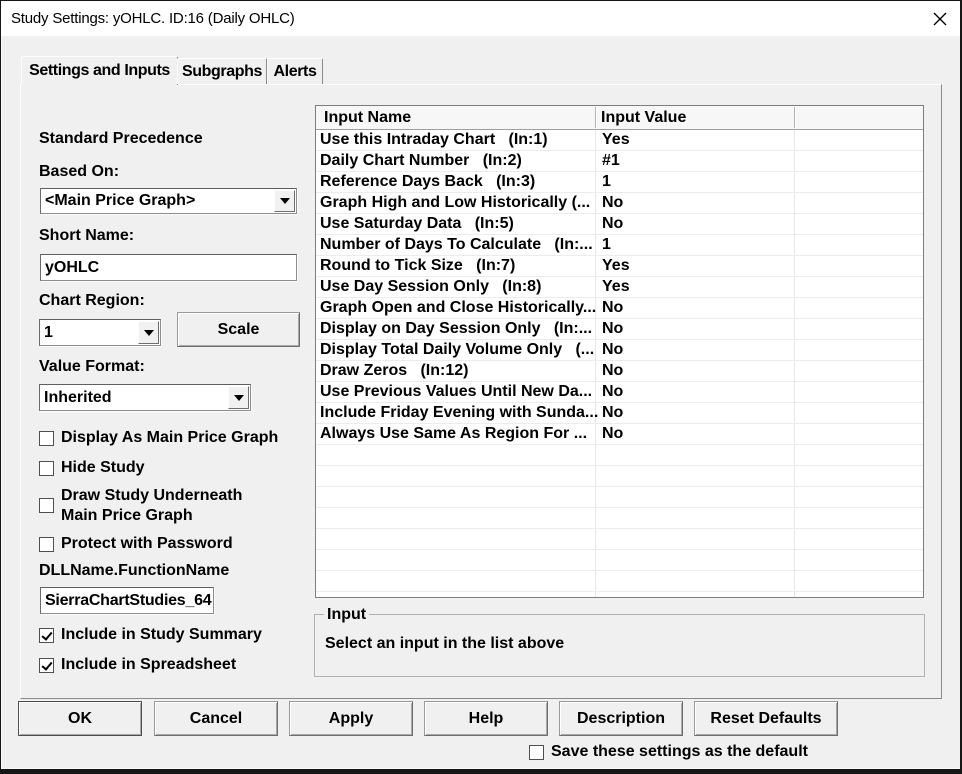  I want to click on table-row: Reference Days Back (In:3) 1, so click(619, 182).